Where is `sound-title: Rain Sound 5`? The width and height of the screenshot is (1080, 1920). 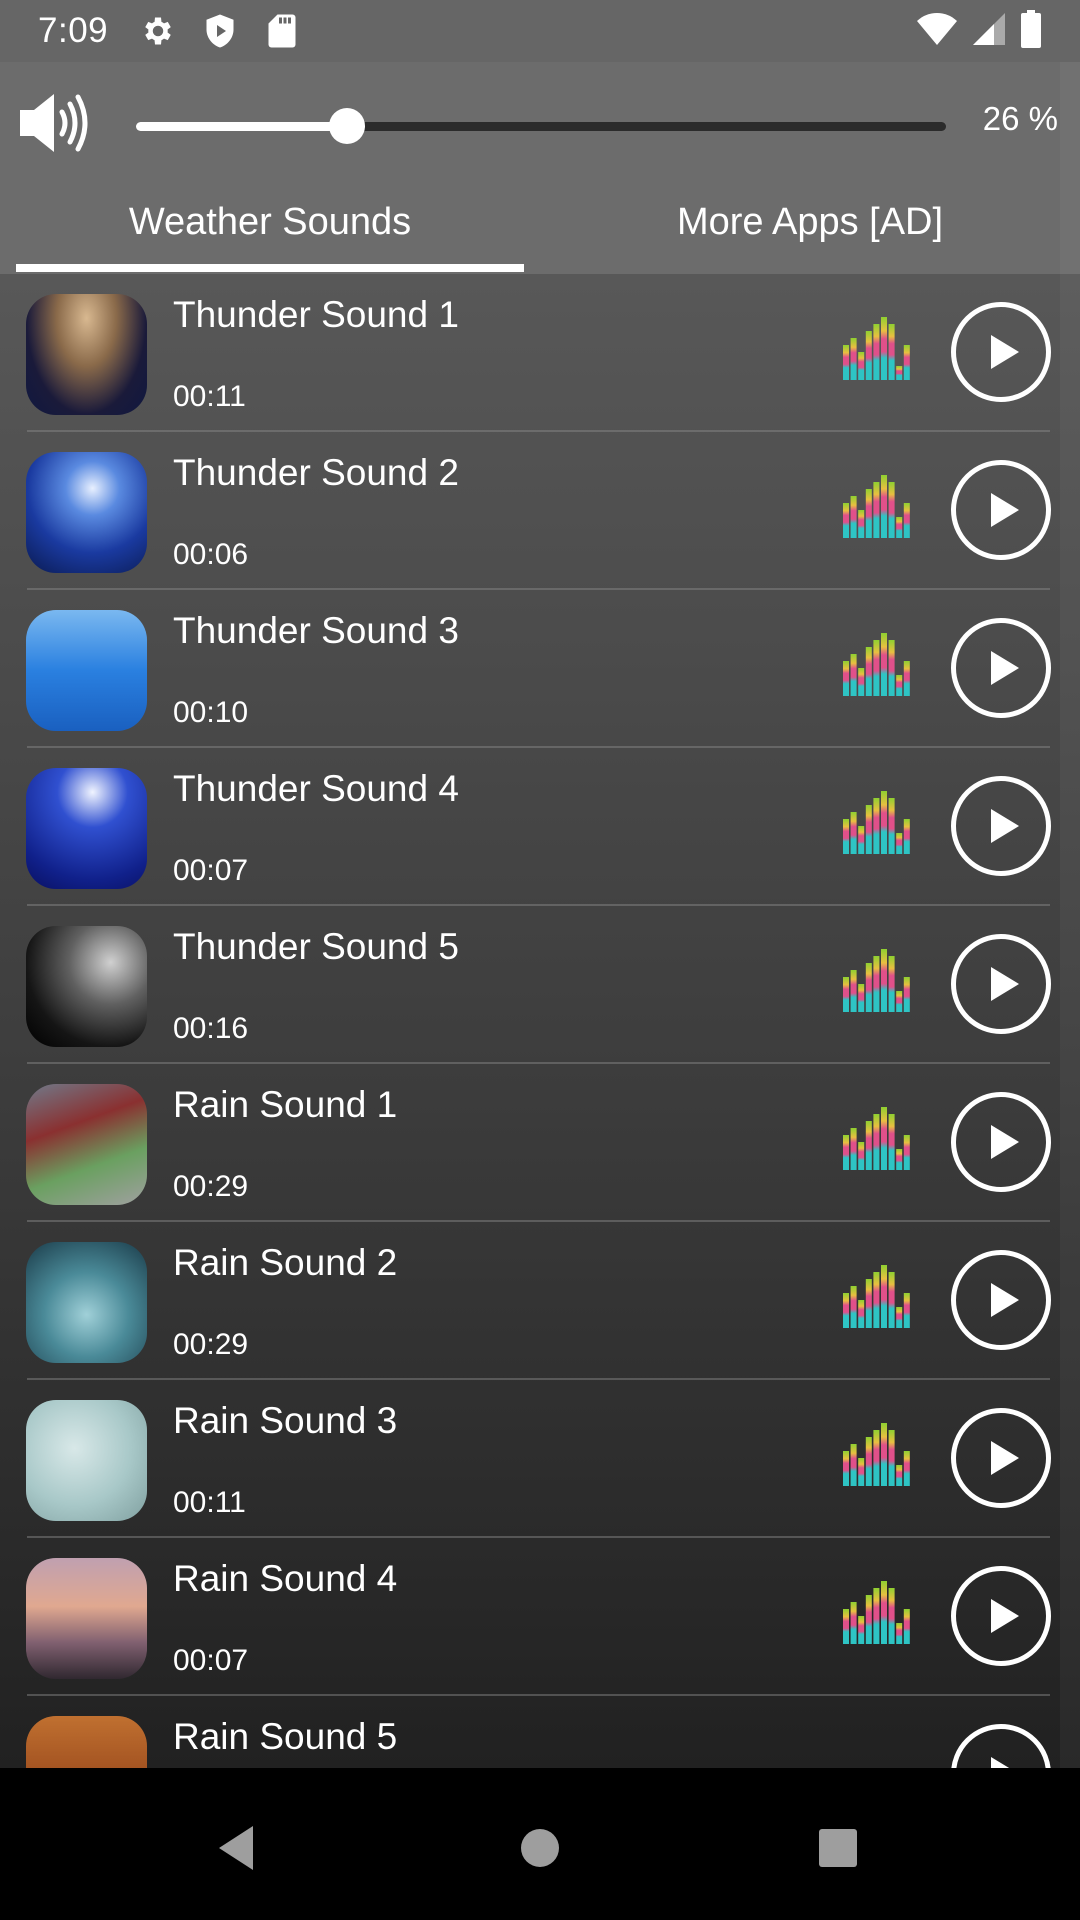
sound-title: Rain Sound 5 is located at coordinates (285, 1736).